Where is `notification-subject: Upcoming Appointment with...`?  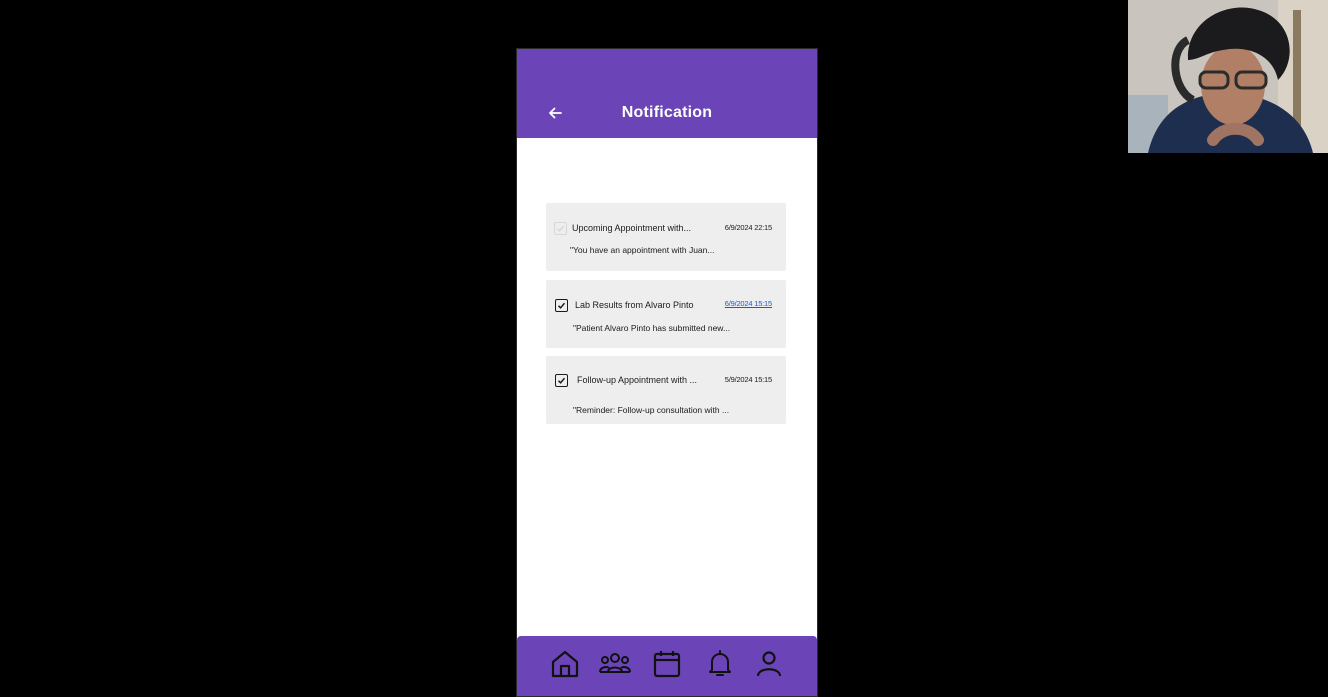
notification-subject: Upcoming Appointment with... is located at coordinates (632, 228).